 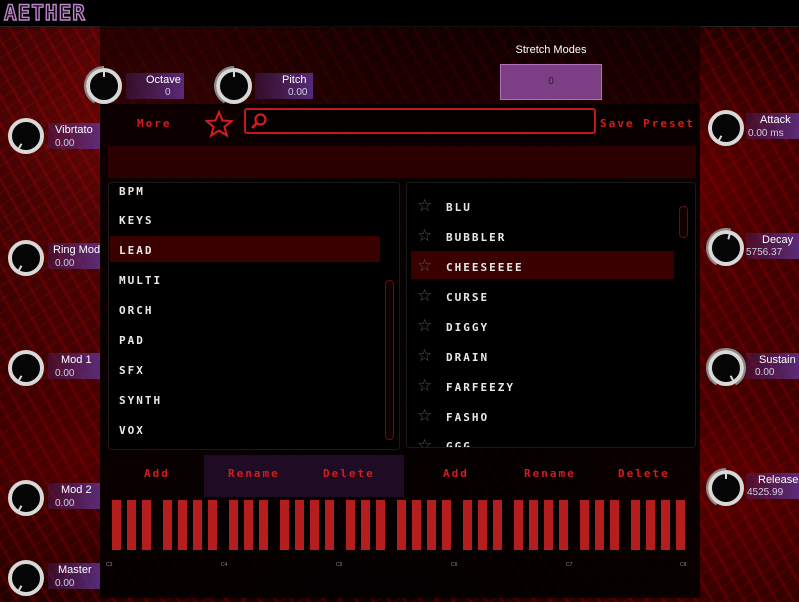 I want to click on preset-item: FASHO, so click(x=467, y=417).